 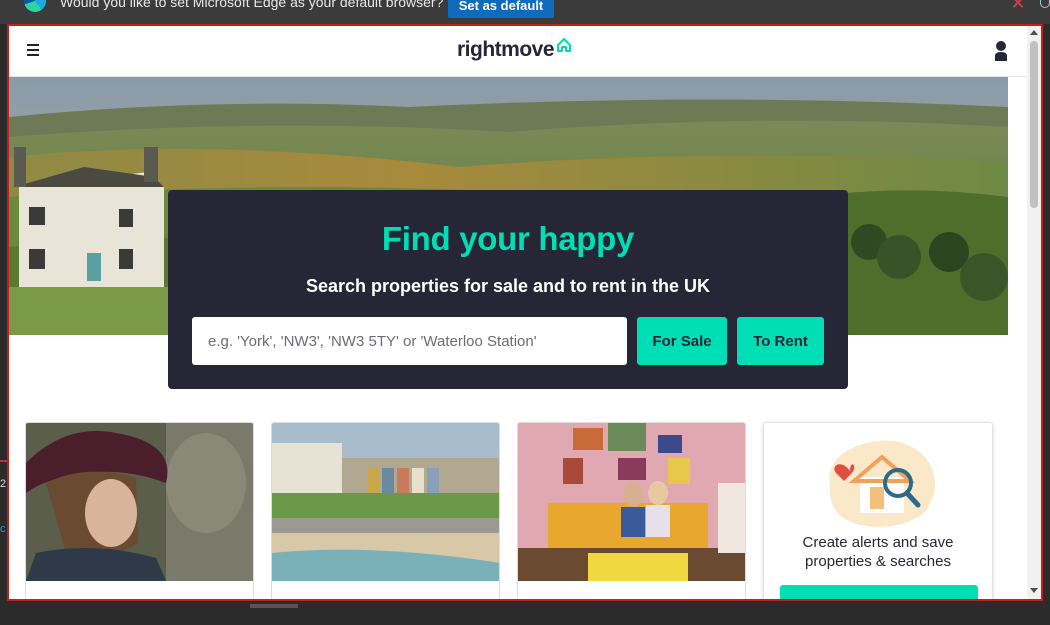 I want to click on seaside-terrace-image, so click(x=385, y=502).